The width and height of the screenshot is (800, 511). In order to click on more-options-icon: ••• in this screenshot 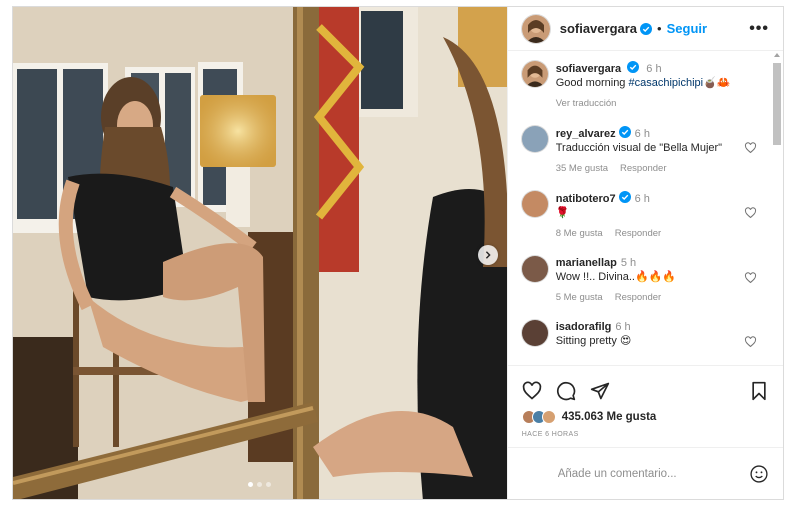, I will do `click(759, 29)`.